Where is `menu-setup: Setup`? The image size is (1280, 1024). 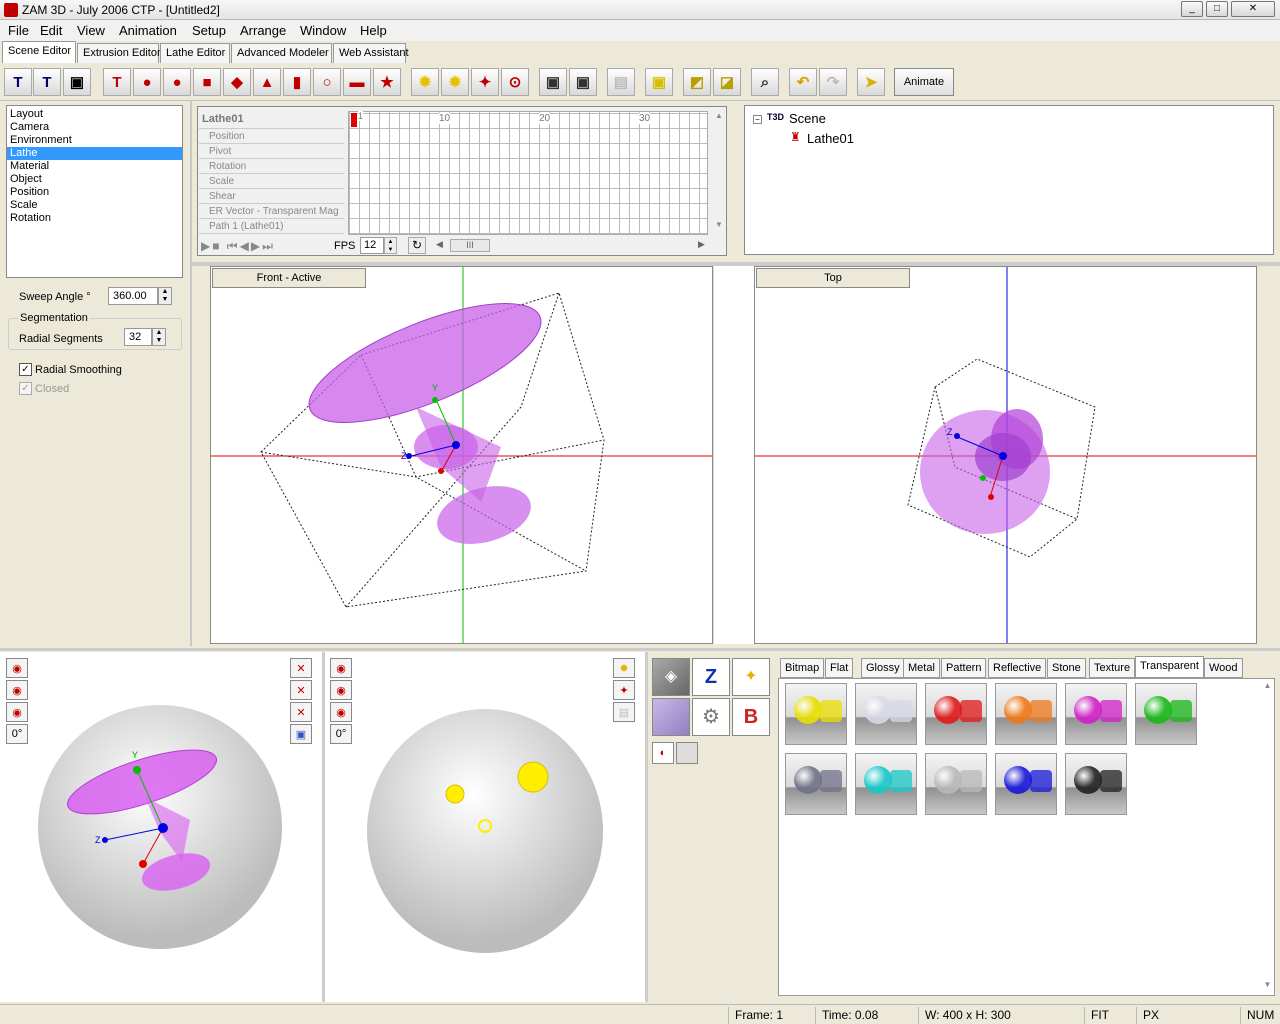
menu-setup: Setup is located at coordinates (209, 30).